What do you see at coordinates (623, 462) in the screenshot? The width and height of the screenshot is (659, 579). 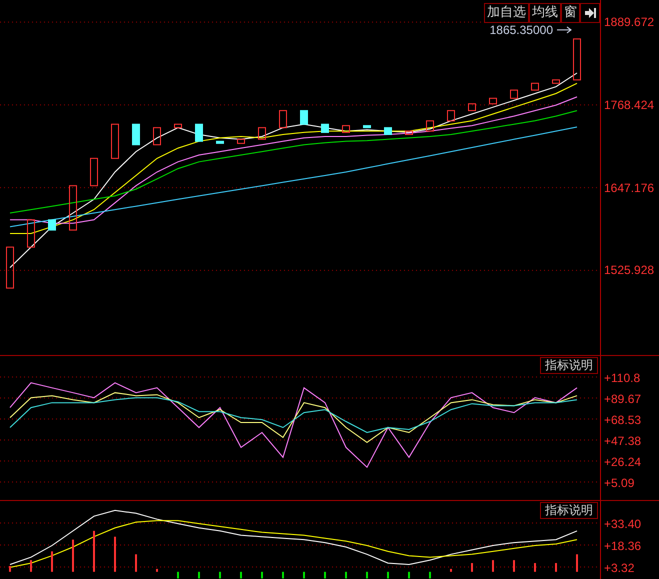 I see `axis-tick-label: +26.24` at bounding box center [623, 462].